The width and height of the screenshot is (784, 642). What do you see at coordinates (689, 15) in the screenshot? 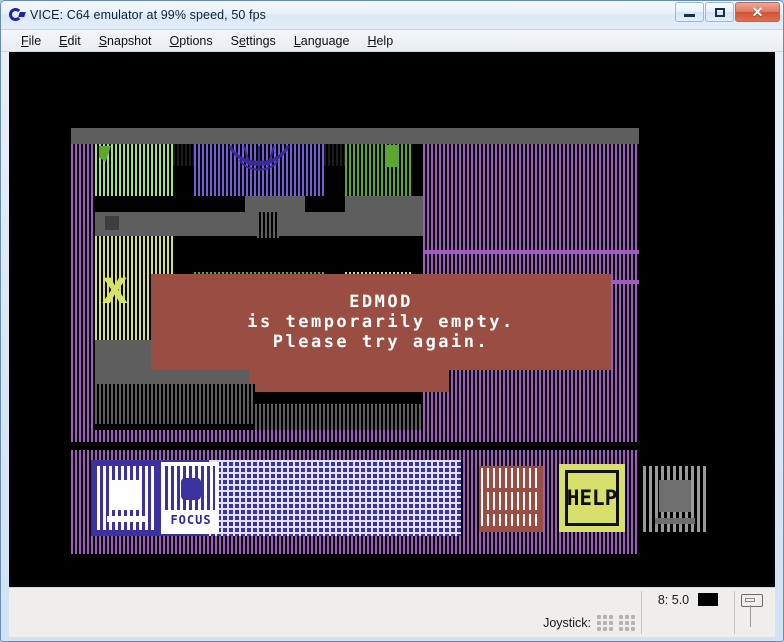
I see `minimize-icon` at bounding box center [689, 15].